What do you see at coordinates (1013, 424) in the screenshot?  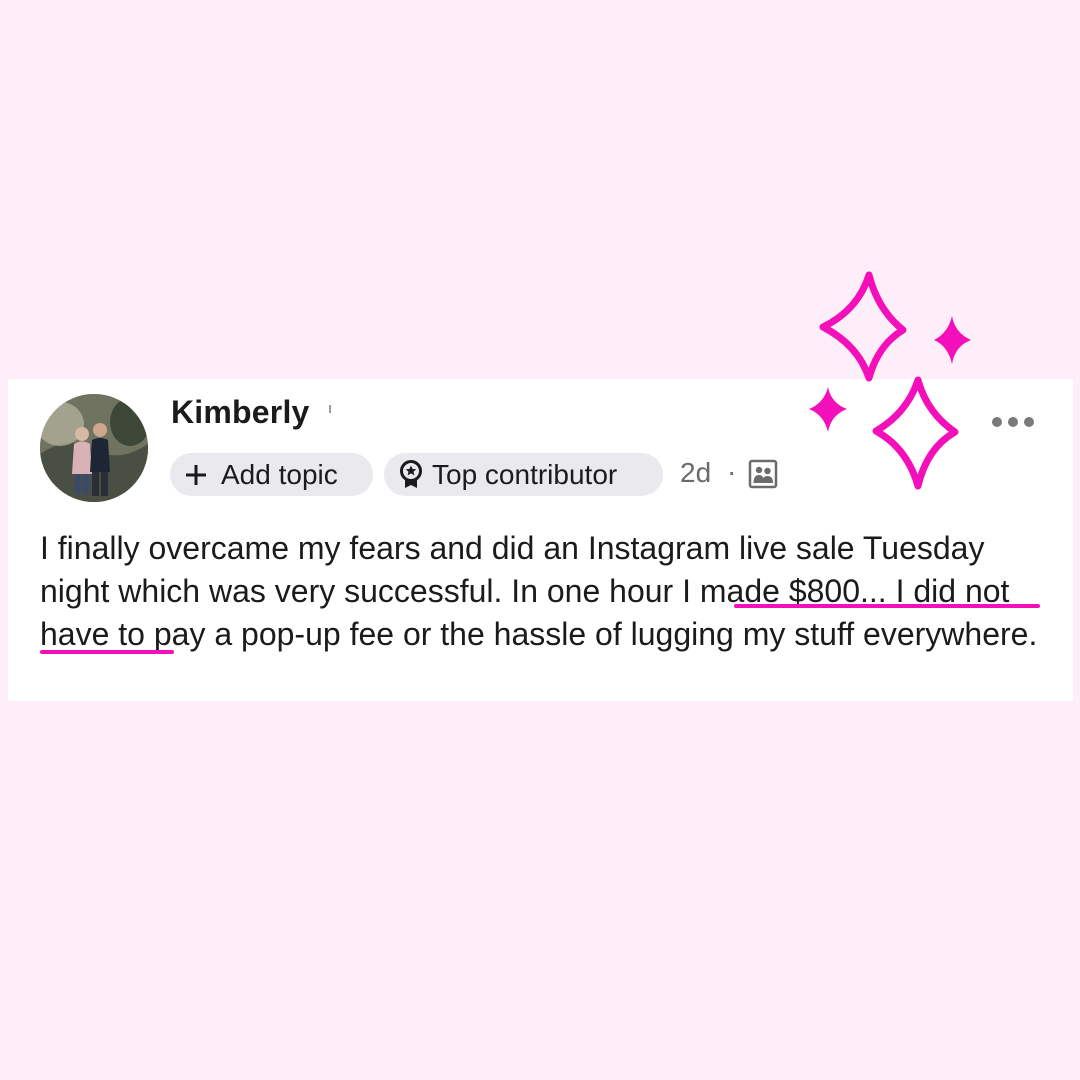 I see `more-options-icon` at bounding box center [1013, 424].